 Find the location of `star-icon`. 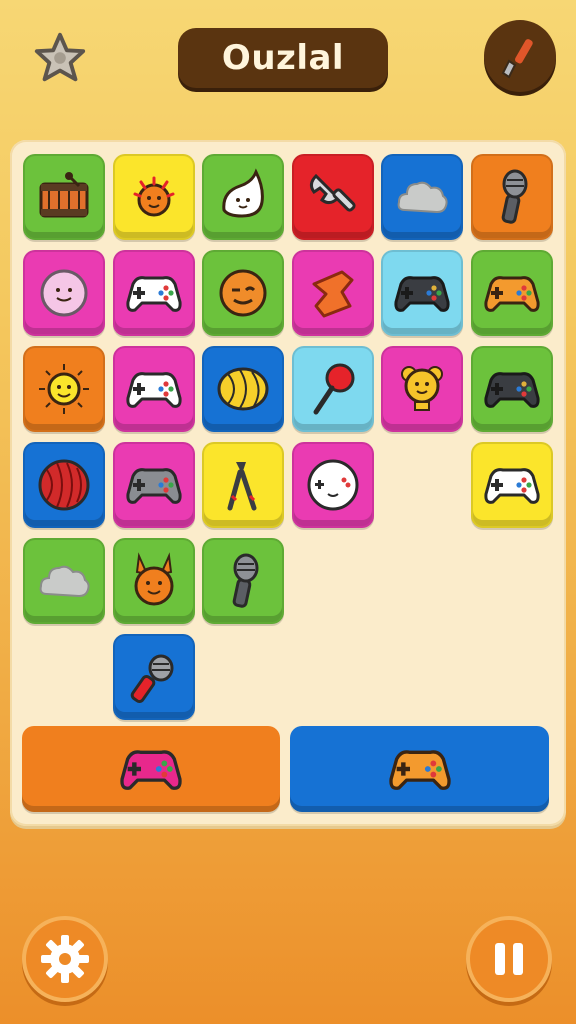

star-icon is located at coordinates (60, 57).